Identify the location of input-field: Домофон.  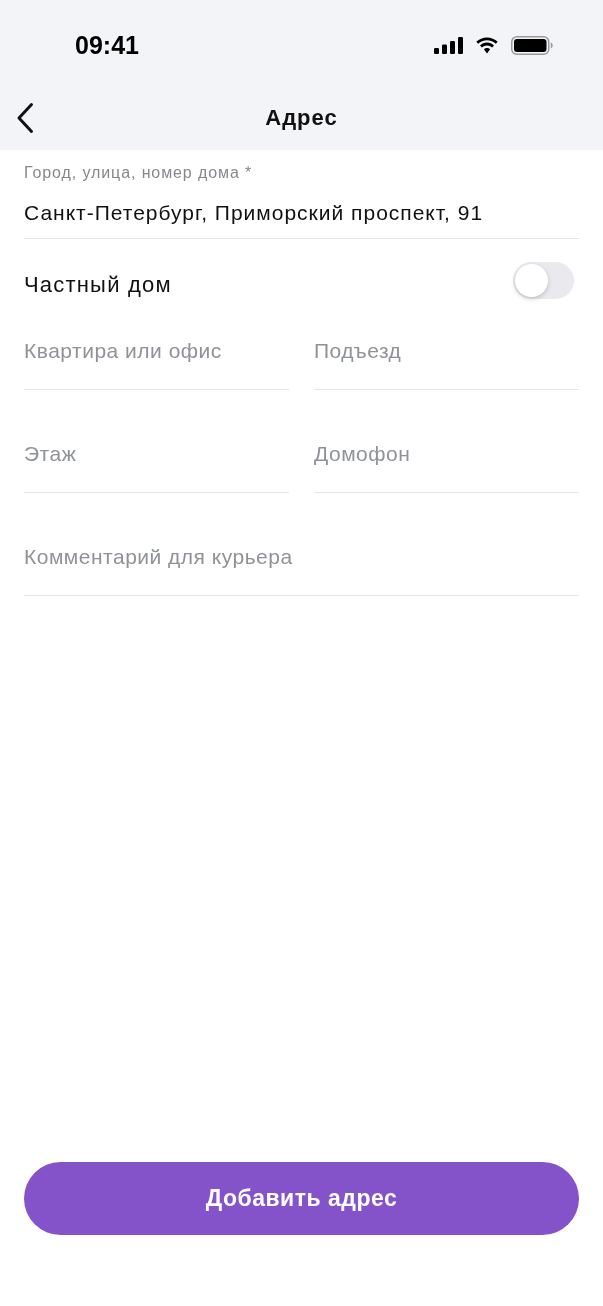
(446, 462).